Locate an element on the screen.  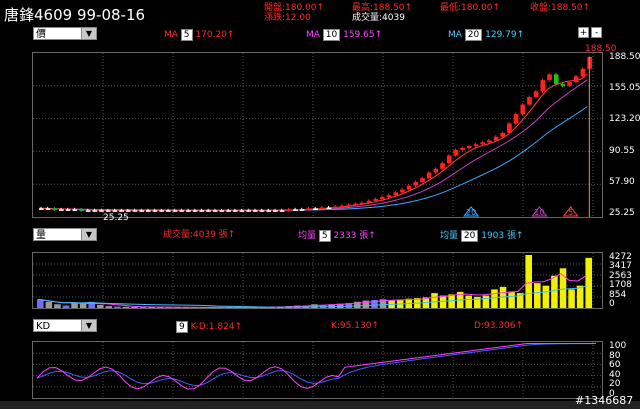
price-axis-tick: 25.25 is located at coordinates (622, 213).